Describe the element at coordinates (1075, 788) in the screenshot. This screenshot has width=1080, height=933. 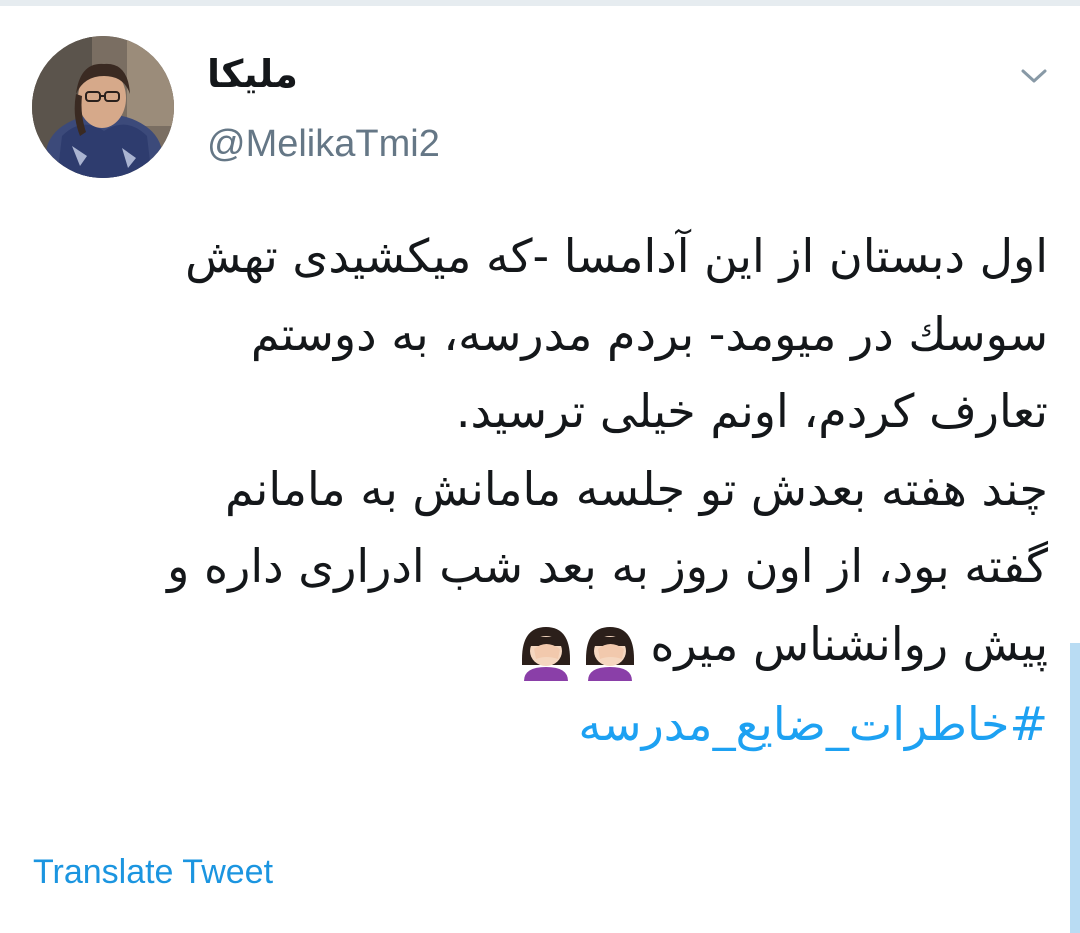
I see `scrollbar` at that location.